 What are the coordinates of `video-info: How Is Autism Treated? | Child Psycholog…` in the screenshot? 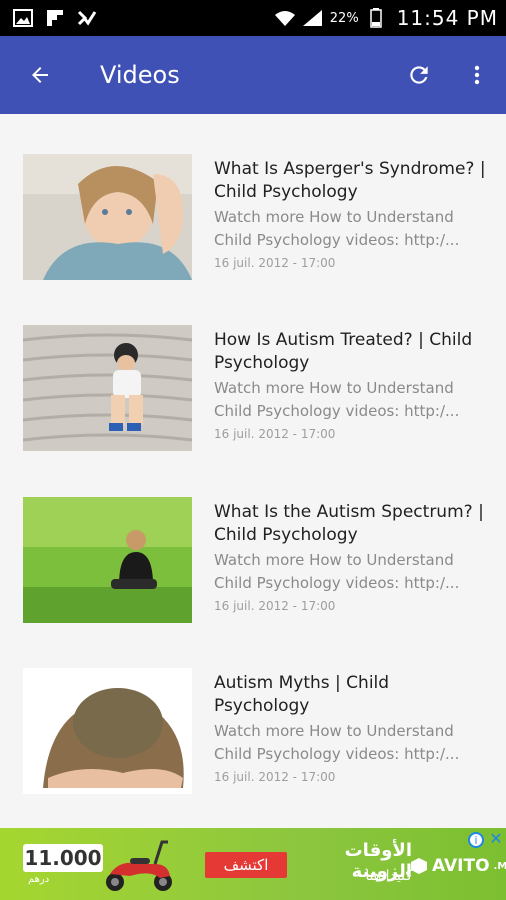 It's located at (350, 385).